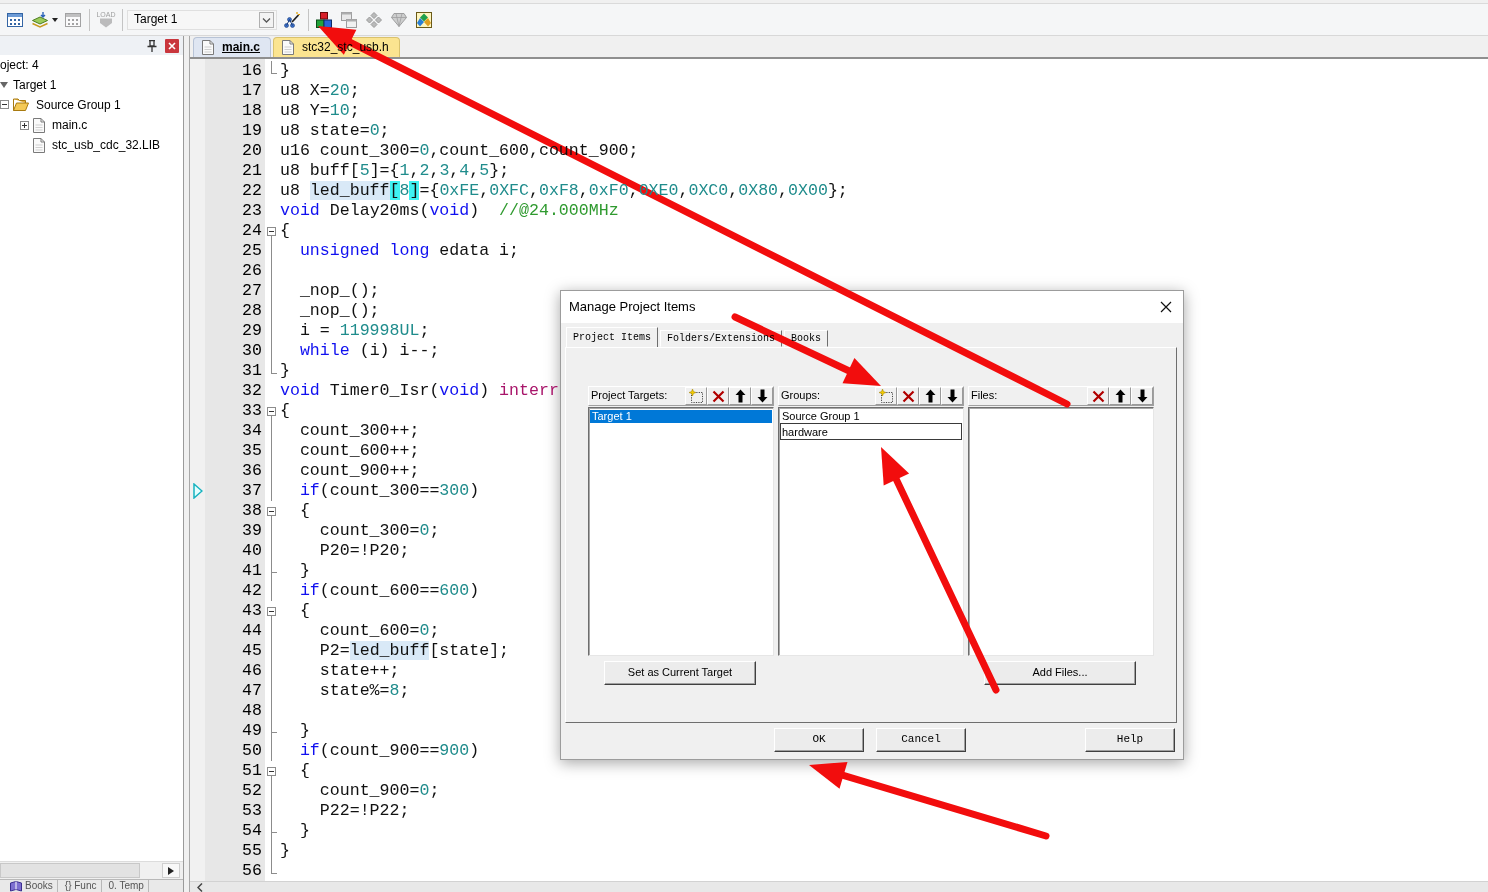 This screenshot has height=892, width=1488. I want to click on line-number: 56, so click(252, 870).